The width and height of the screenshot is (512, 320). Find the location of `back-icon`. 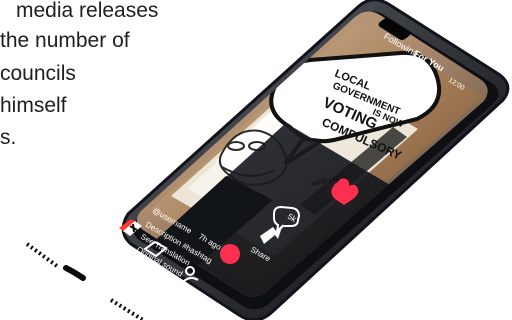

back-icon is located at coordinates (35, 237).